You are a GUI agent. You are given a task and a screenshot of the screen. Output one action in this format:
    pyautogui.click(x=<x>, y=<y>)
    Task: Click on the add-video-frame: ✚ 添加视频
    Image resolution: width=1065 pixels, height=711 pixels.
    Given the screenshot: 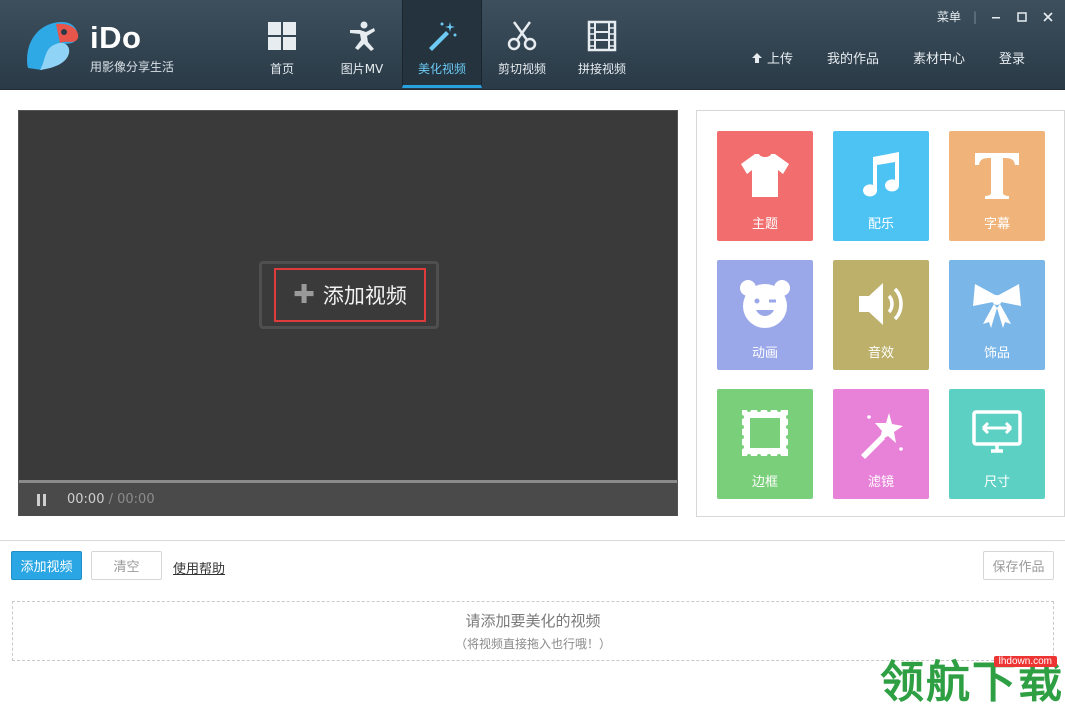 What is the action you would take?
    pyautogui.click(x=349, y=295)
    